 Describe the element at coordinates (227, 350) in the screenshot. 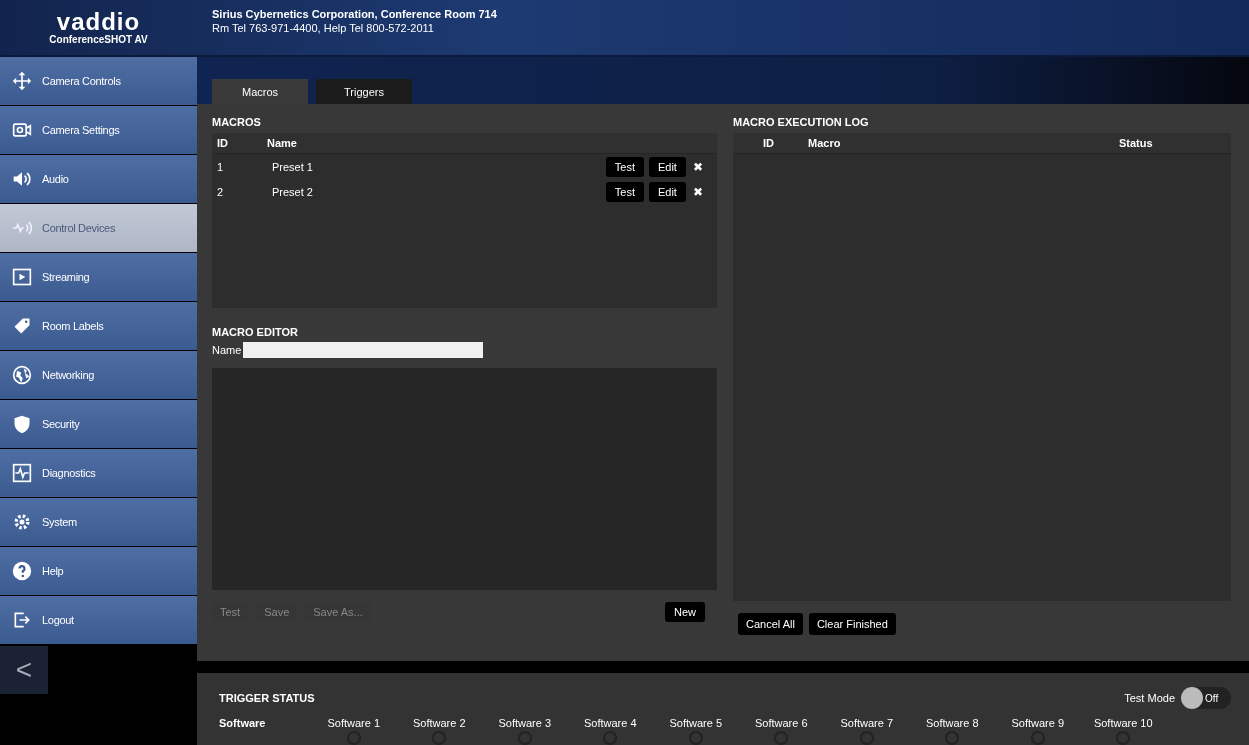

I see `field-label: Name` at that location.